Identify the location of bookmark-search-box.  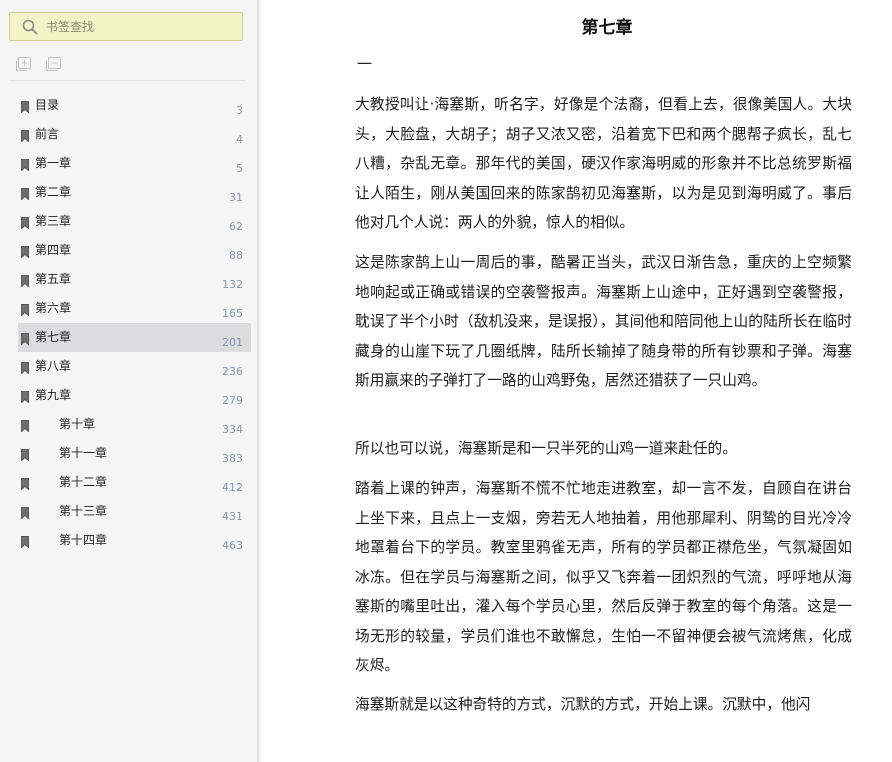
(126, 26).